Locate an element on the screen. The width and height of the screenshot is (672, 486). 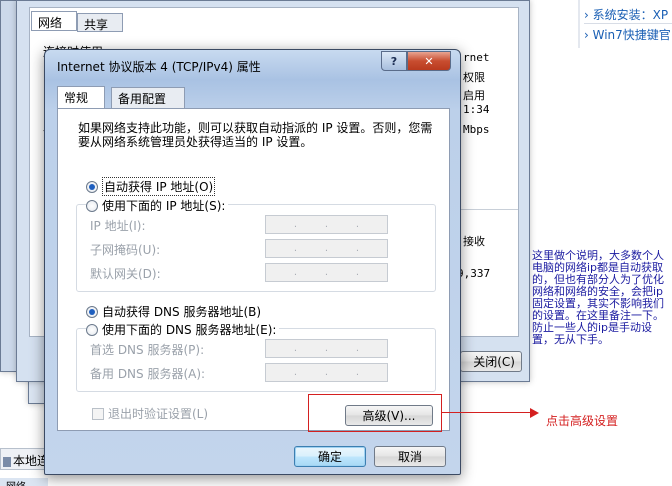
web-link-2-label: Win7快捷键官 is located at coordinates (631, 35).